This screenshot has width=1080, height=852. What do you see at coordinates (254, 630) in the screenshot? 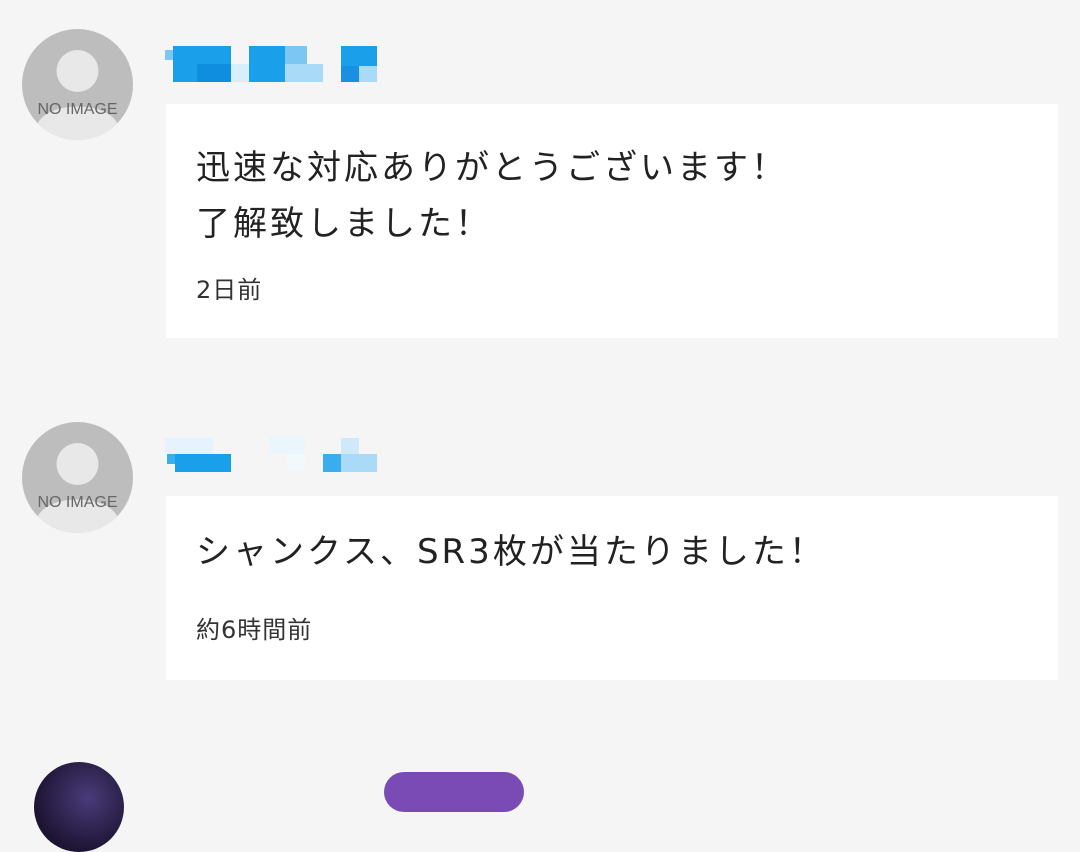
I see `comment-timestamp: 約6時間前` at bounding box center [254, 630].